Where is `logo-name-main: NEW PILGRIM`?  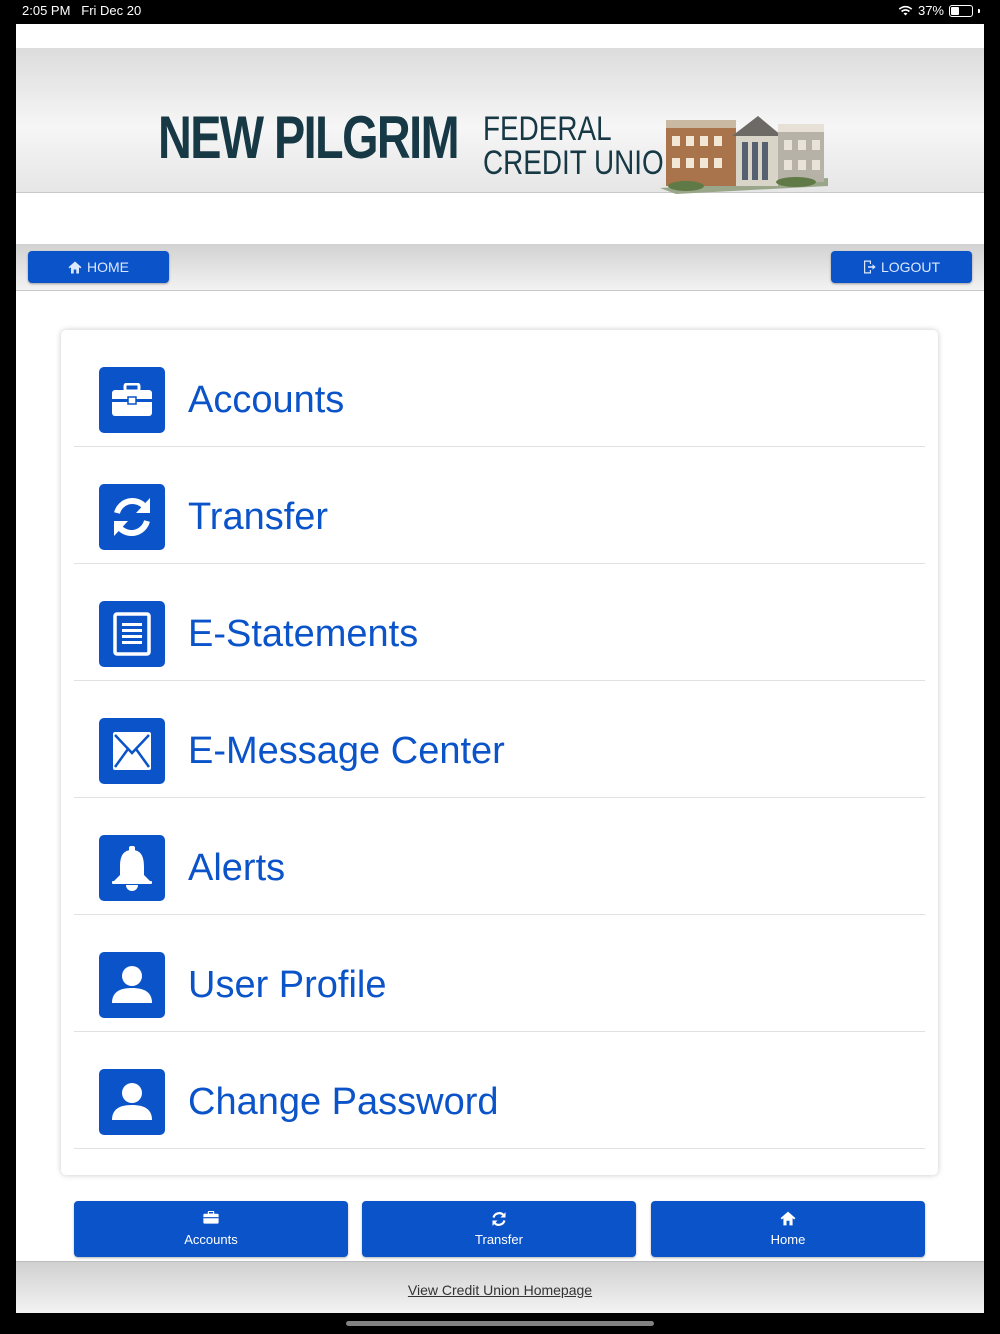 logo-name-main: NEW PILGRIM is located at coordinates (309, 137).